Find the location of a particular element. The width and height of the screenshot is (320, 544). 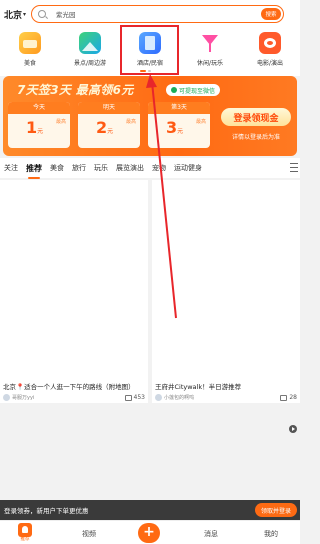

claim-cash-button: 登录领现金 is located at coordinates (256, 117).